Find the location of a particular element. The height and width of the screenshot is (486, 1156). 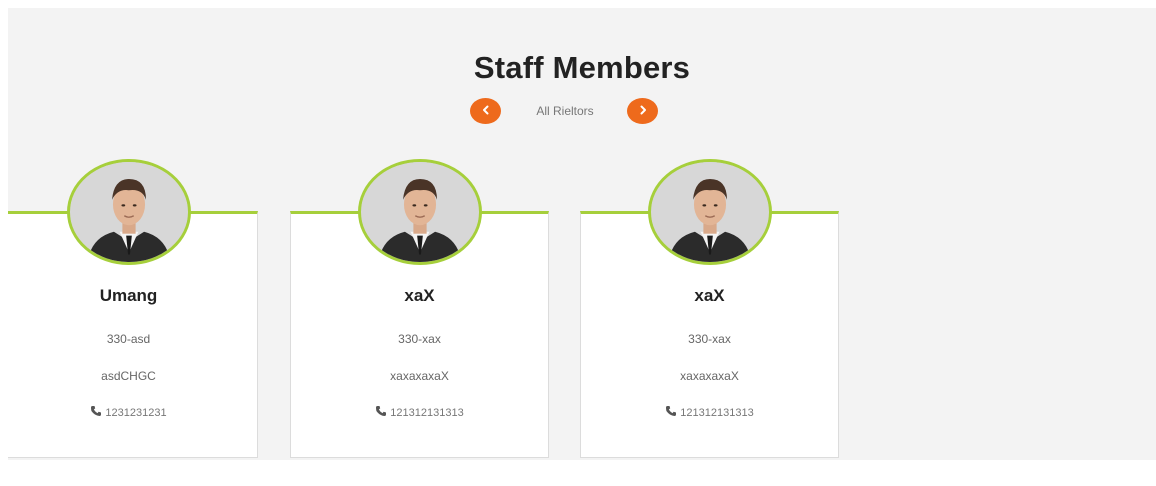

phone-number: 1231231231 is located at coordinates (136, 413).